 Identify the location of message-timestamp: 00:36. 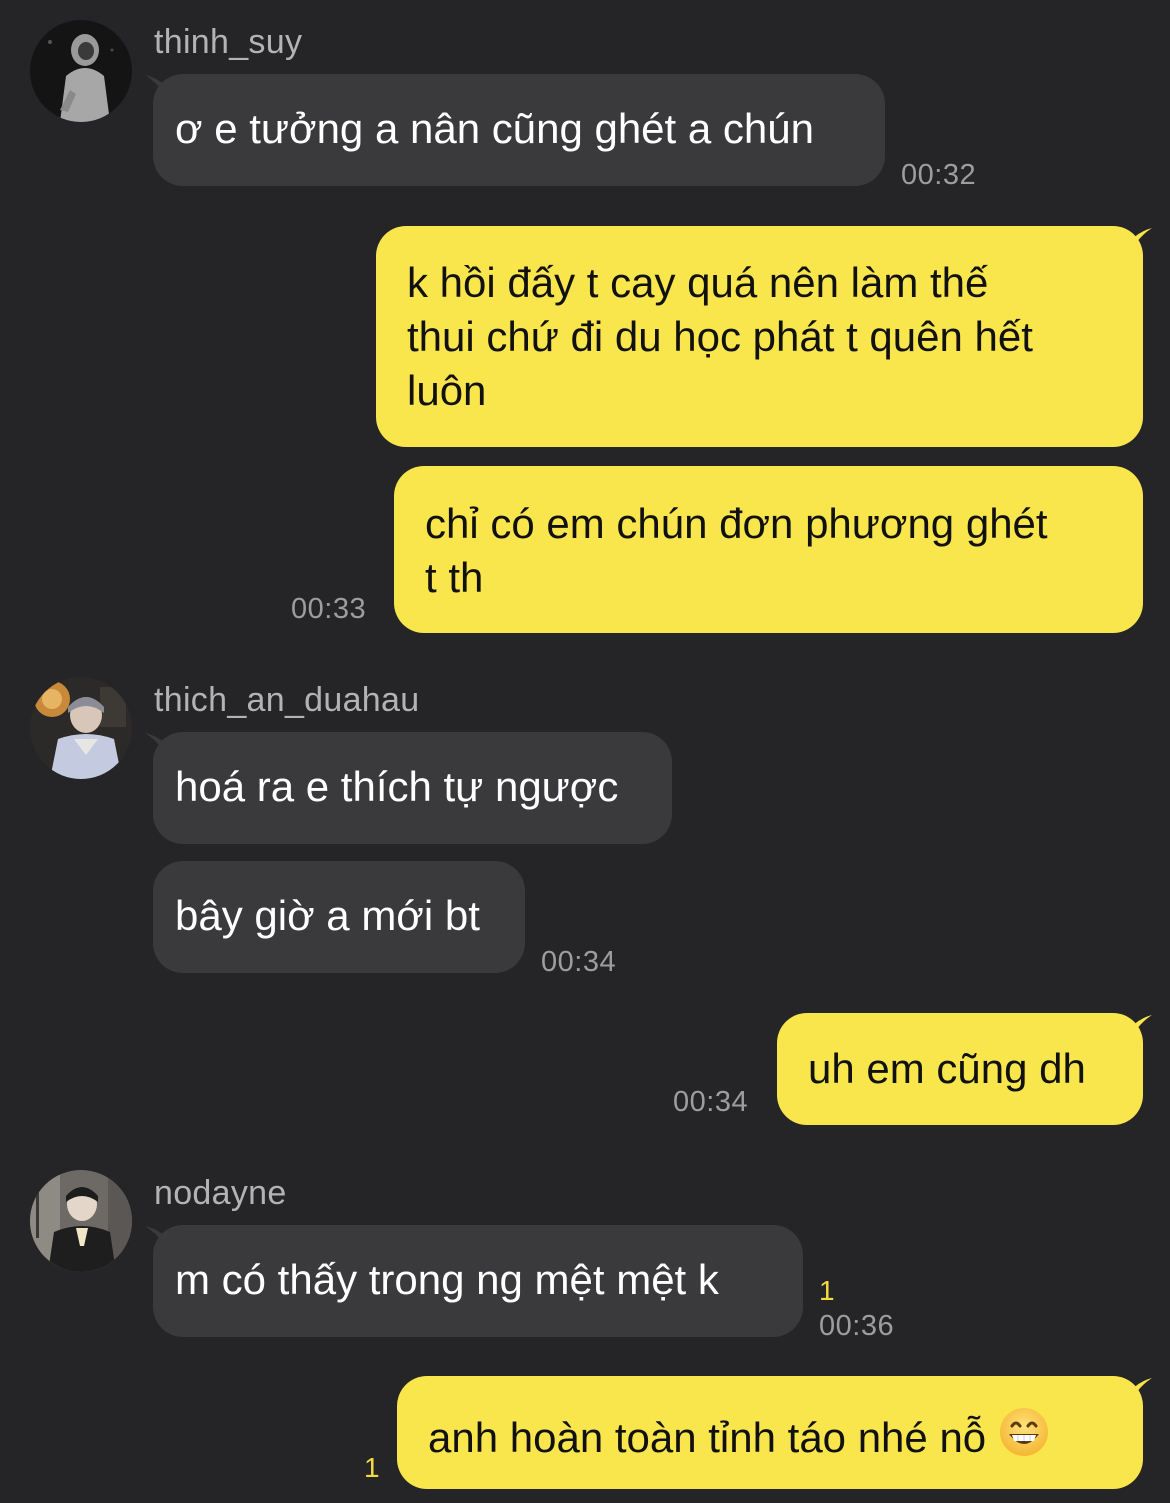
(857, 1326).